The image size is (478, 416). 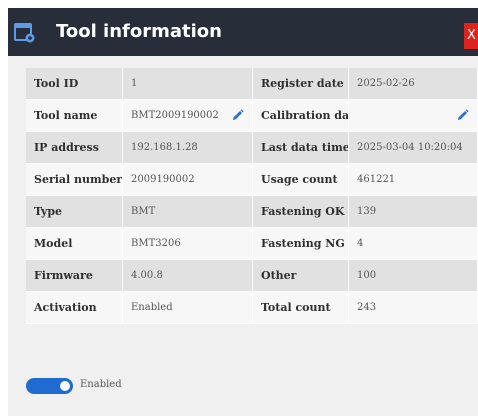 I want to click on field-label: Other, so click(x=301, y=276).